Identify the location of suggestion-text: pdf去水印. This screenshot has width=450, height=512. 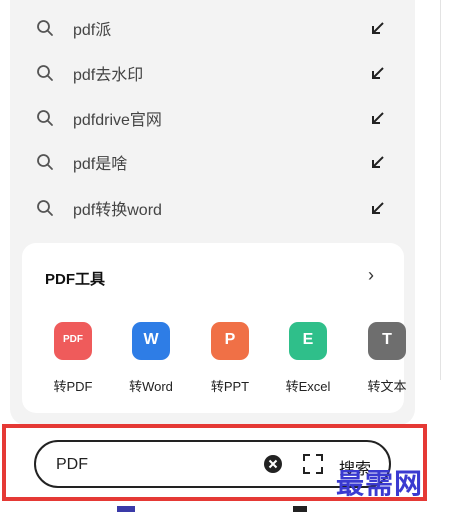
(108, 75).